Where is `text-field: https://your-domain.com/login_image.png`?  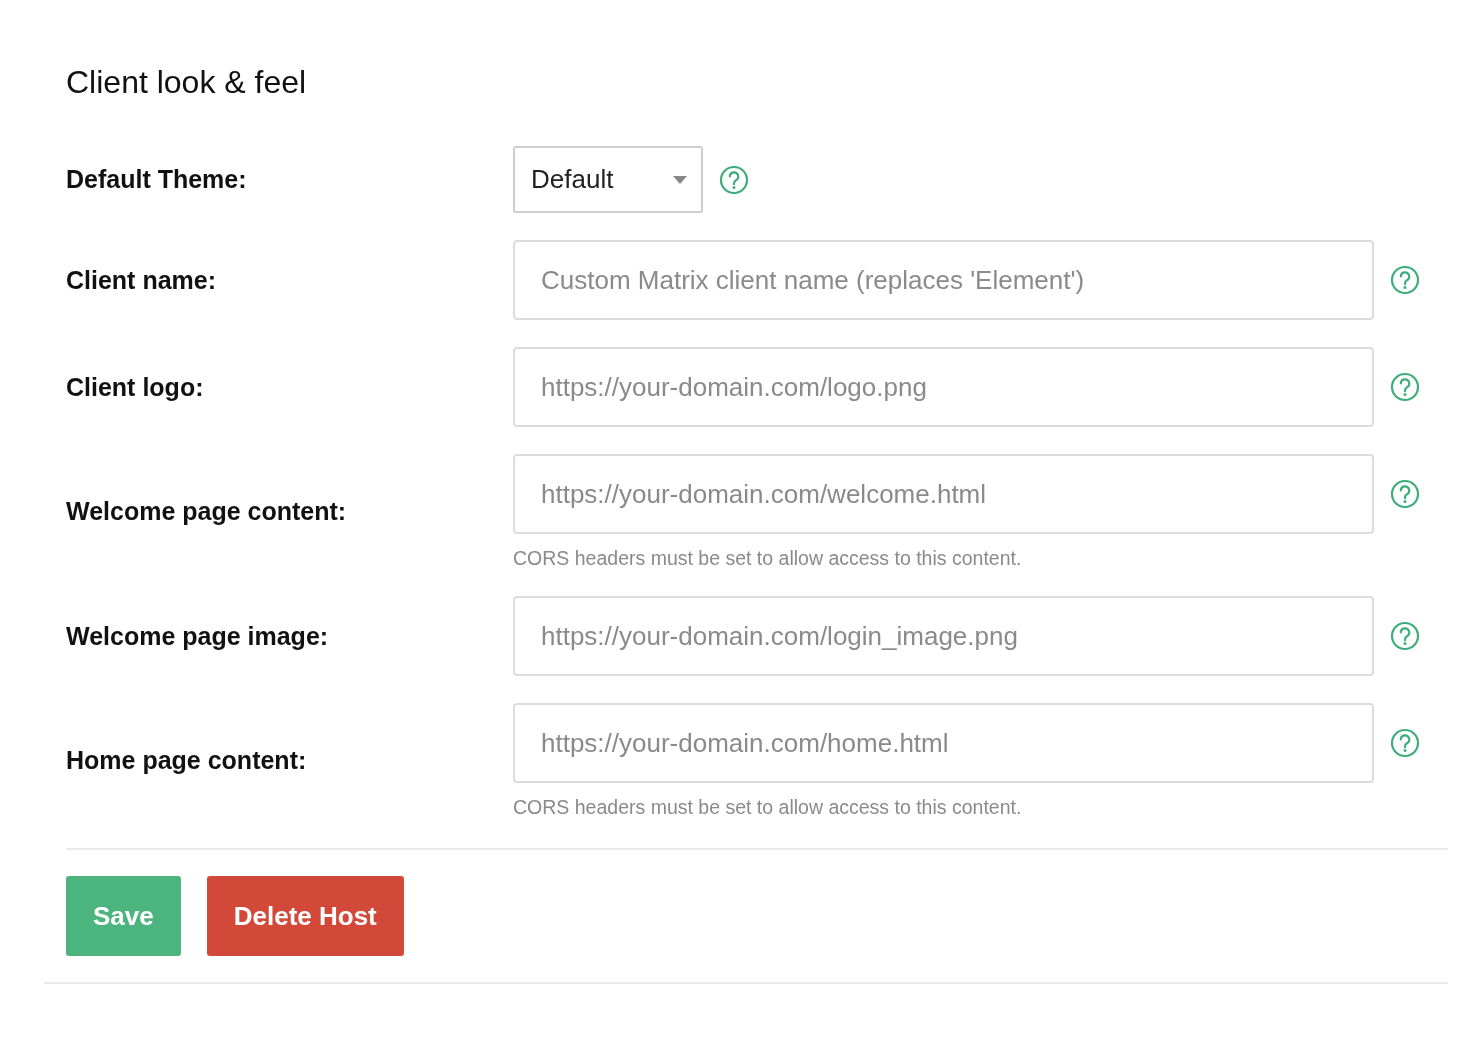 text-field: https://your-domain.com/login_image.png is located at coordinates (943, 636).